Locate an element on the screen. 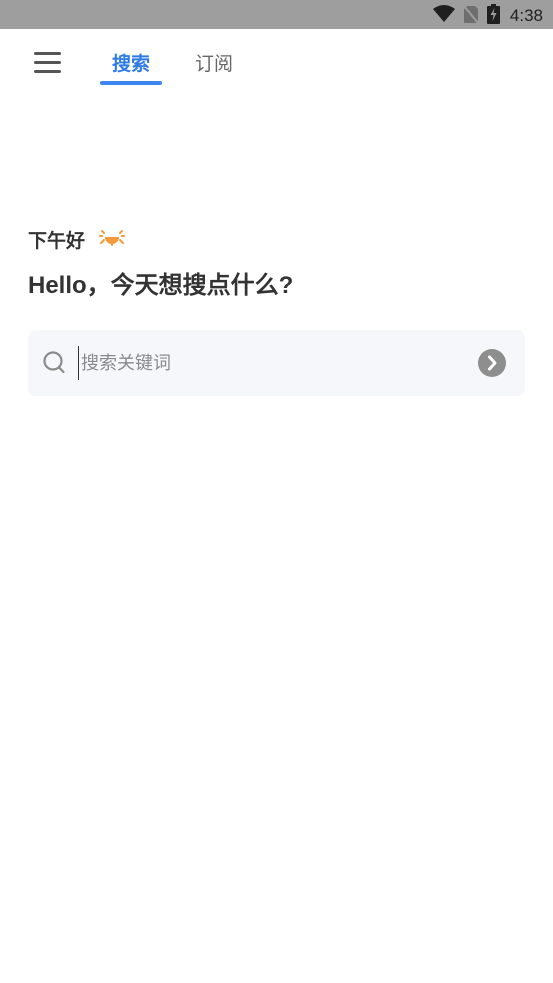 The height and width of the screenshot is (983, 553). battery-charging-icon is located at coordinates (493, 16).